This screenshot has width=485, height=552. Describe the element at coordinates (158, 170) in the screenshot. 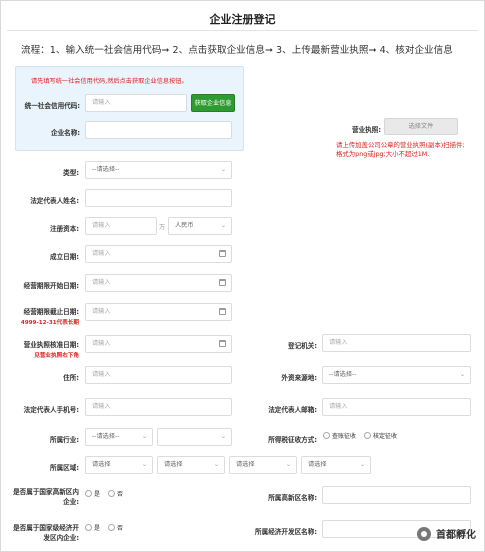

I see `type-select: --请选择-- ⌄` at that location.